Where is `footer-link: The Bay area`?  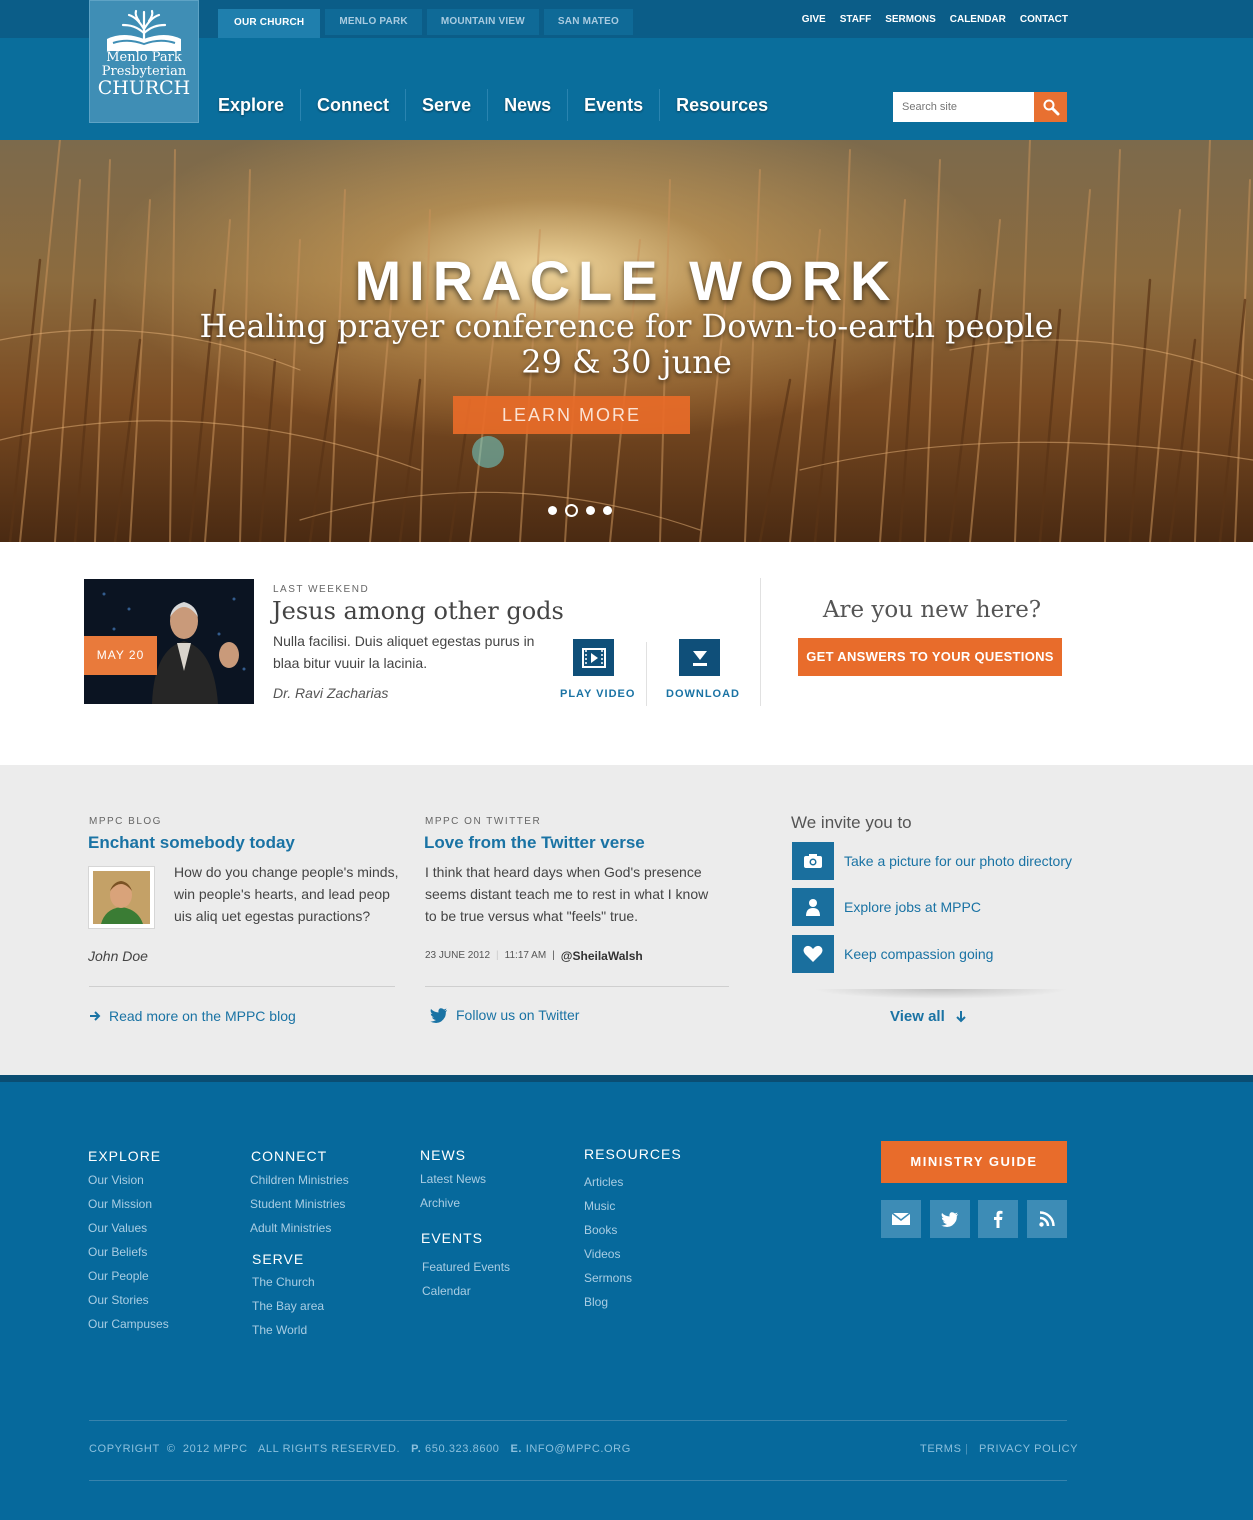
footer-link: The Bay area is located at coordinates (288, 1306).